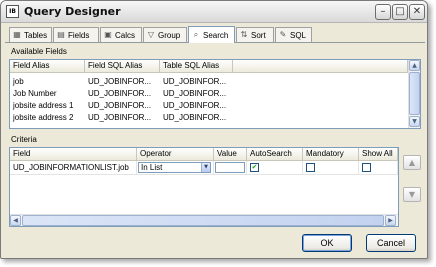 This screenshot has width=436, height=267. What do you see at coordinates (15, 220) in the screenshot?
I see `scroll-left-icon: ◀` at bounding box center [15, 220].